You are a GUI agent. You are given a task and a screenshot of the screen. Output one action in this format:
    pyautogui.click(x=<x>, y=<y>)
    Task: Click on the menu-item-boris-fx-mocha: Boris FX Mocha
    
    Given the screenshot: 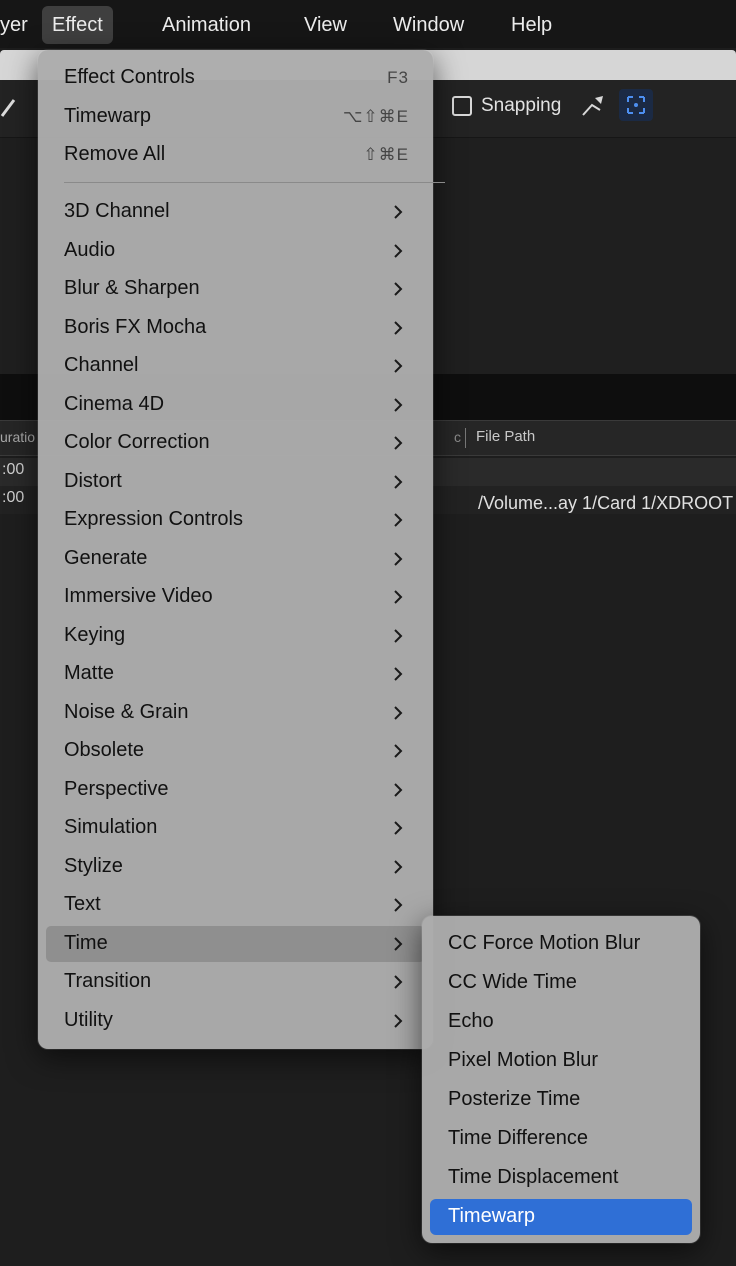 What is the action you would take?
    pyautogui.click(x=235, y=328)
    